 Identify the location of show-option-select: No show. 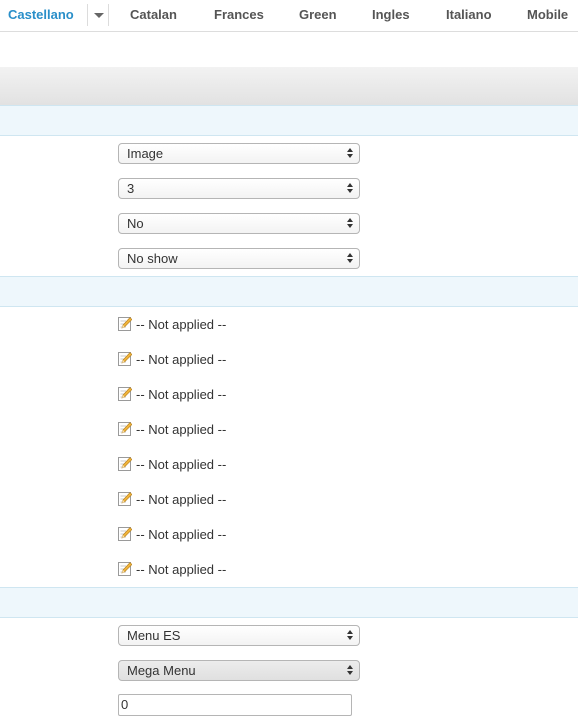
(239, 258).